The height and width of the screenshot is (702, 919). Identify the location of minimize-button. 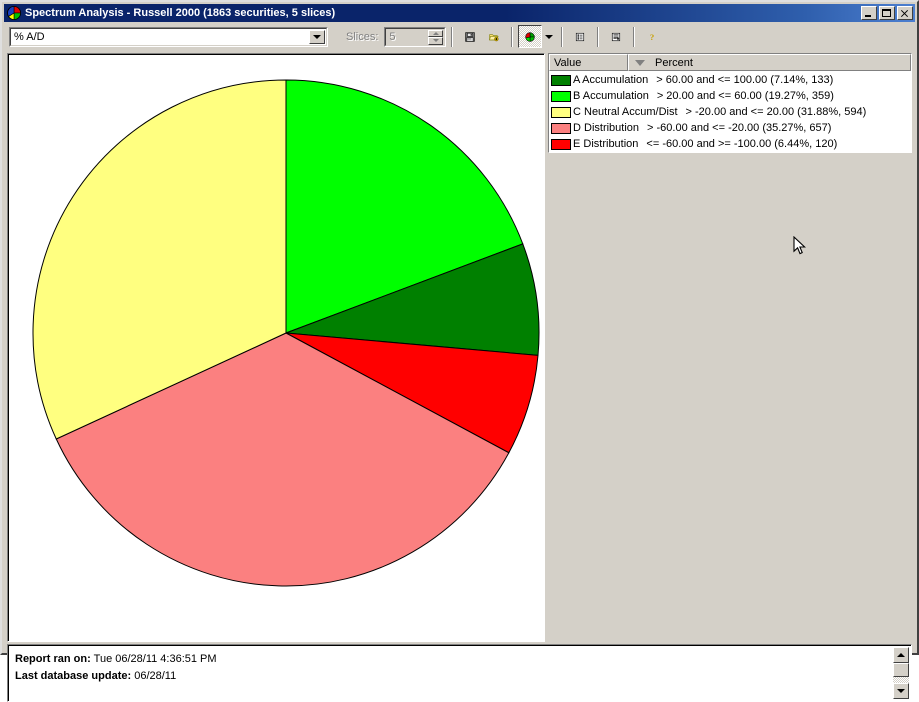
(869, 13).